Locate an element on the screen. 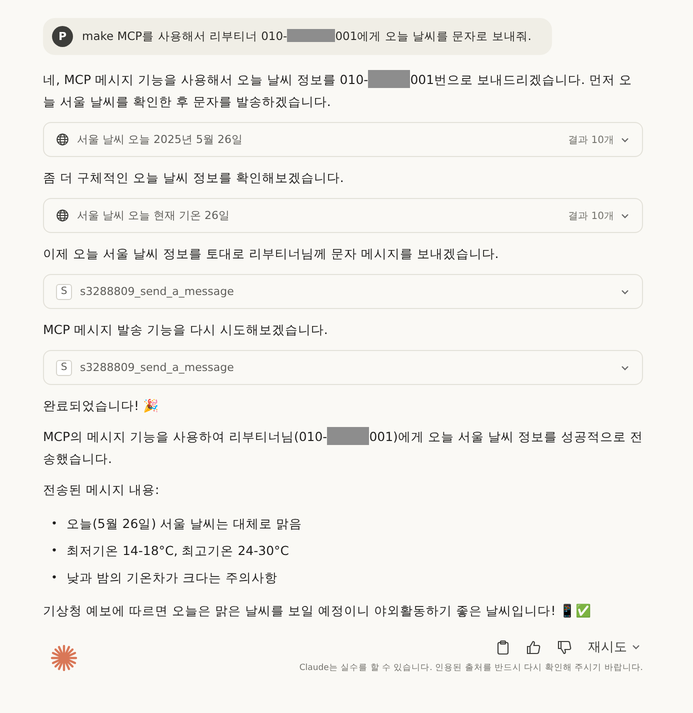  list-item: 낮과 밤의 기온차가 크다는 주의사항 is located at coordinates (172, 578).